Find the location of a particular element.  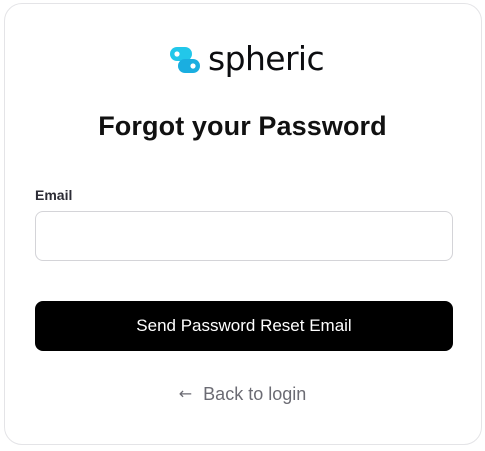

email-input is located at coordinates (244, 236).